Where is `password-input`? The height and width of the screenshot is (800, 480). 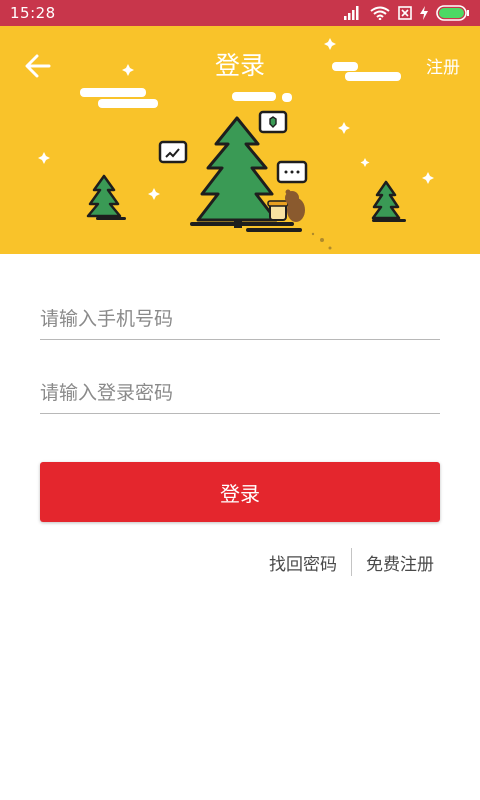 password-input is located at coordinates (240, 388).